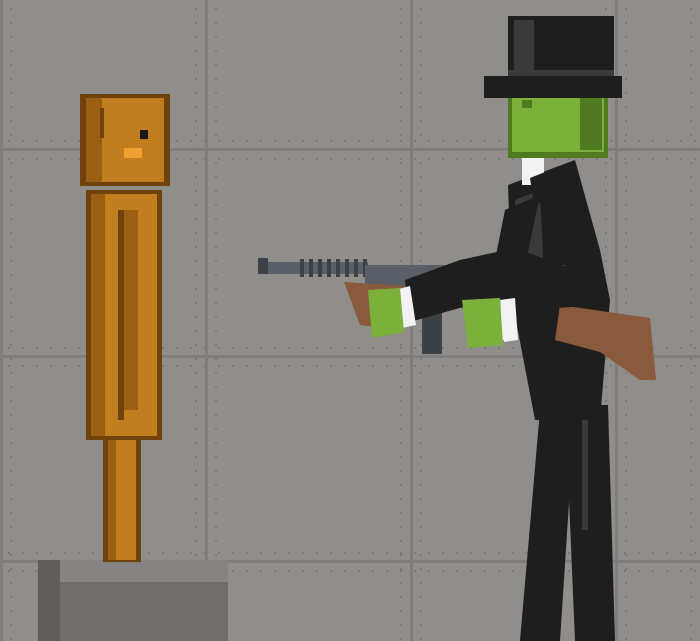 The height and width of the screenshot is (641, 700). What do you see at coordinates (133, 600) in the screenshot?
I see `stone-pedestal` at bounding box center [133, 600].